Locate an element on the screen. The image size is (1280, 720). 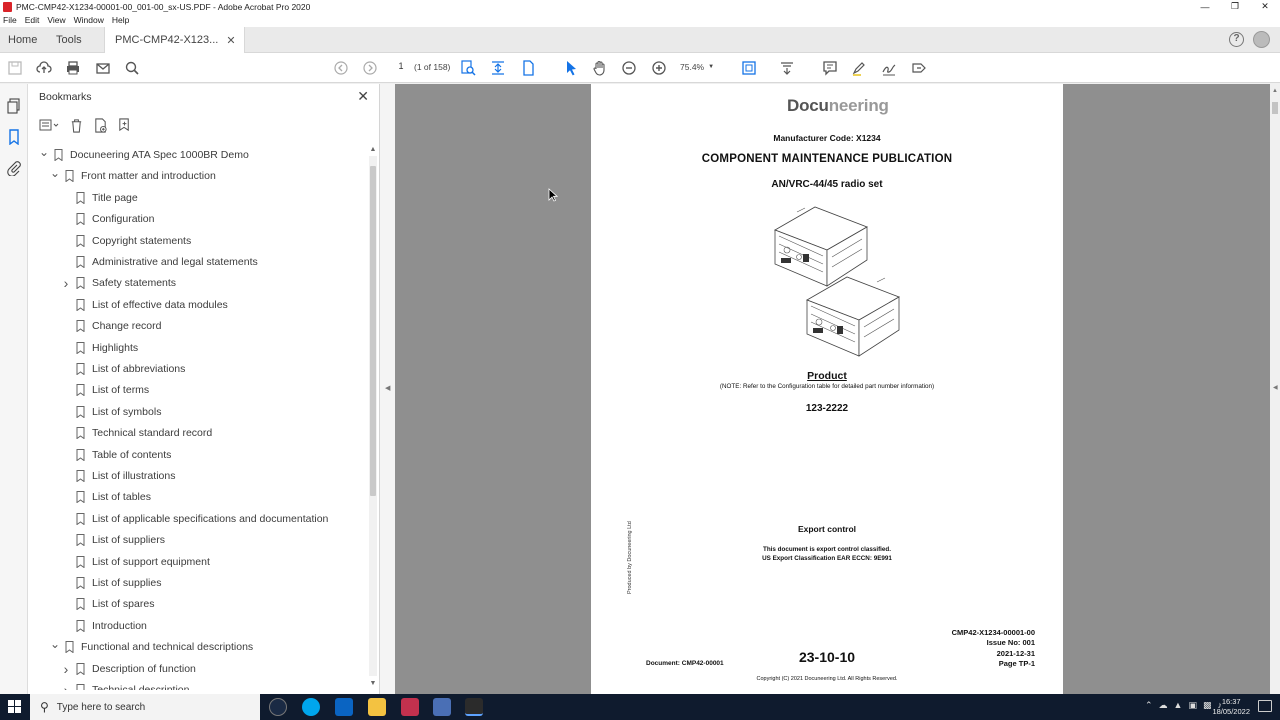
hand-tool-icon is located at coordinates (600, 68).